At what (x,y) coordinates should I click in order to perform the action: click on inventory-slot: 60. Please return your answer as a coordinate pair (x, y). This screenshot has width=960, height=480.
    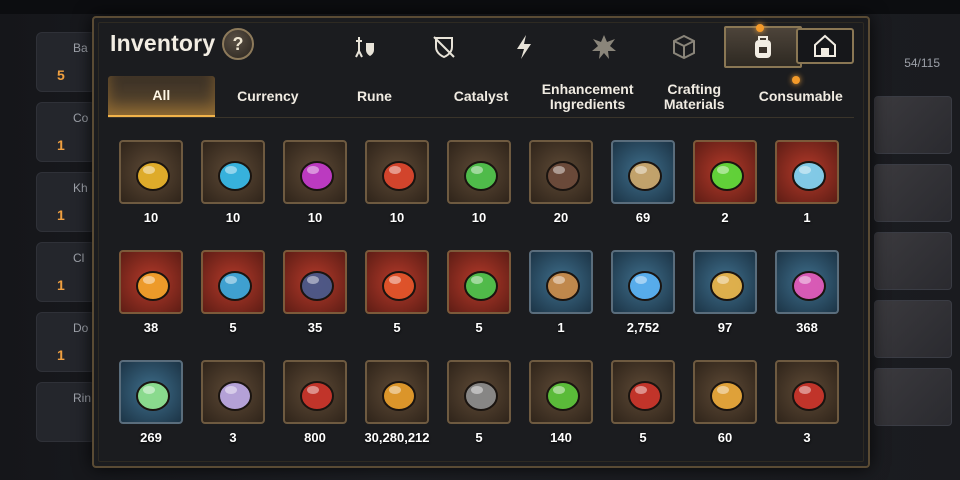
    Looking at the image, I should click on (725, 402).